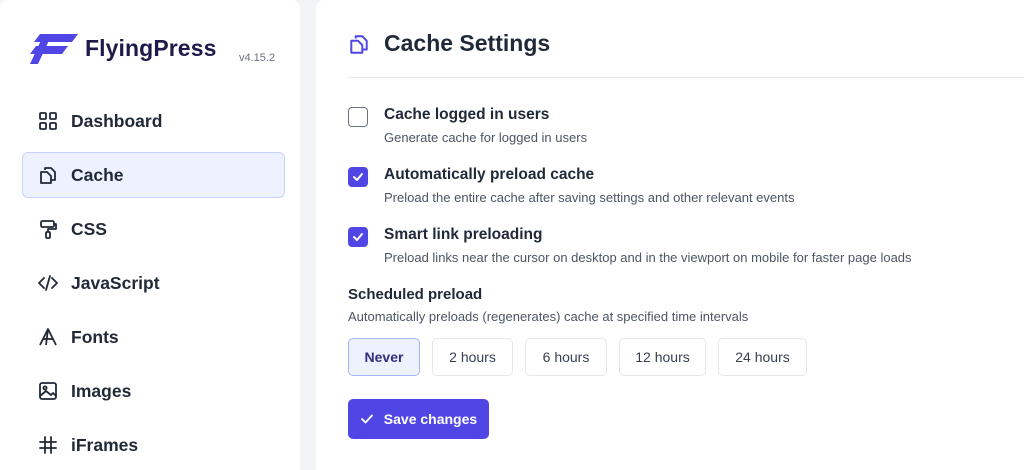 The height and width of the screenshot is (470, 1024). I want to click on smart-link-checkbox, so click(358, 237).